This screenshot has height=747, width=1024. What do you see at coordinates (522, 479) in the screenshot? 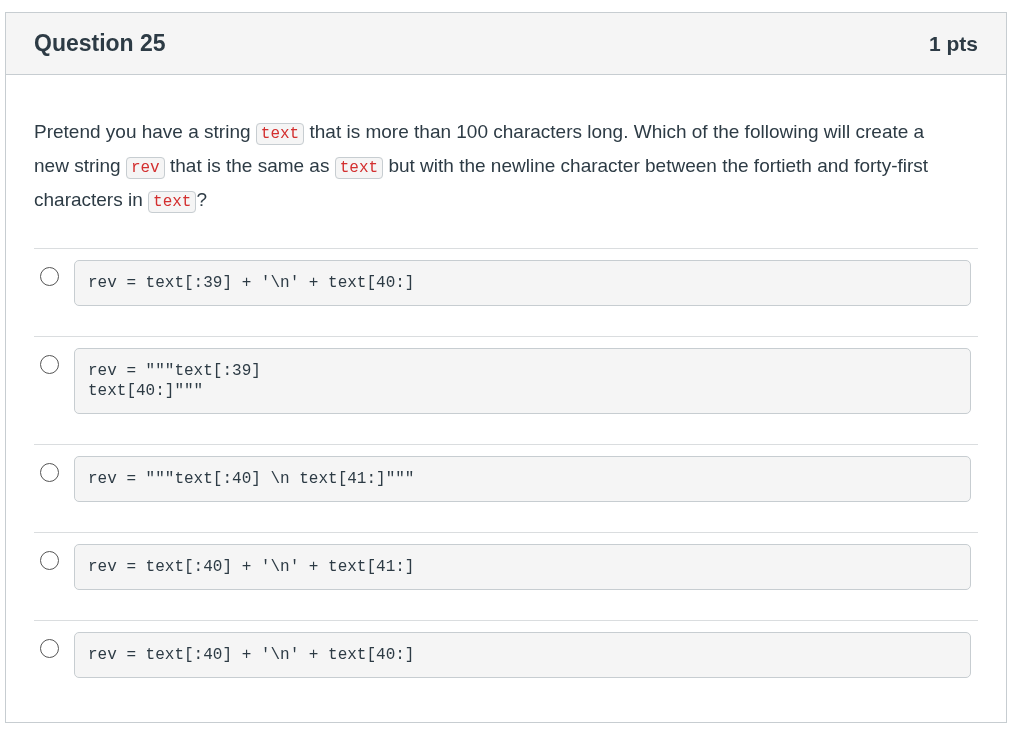
I see `answer-code: rev = """text[:40] \n text[41:]"""` at bounding box center [522, 479].